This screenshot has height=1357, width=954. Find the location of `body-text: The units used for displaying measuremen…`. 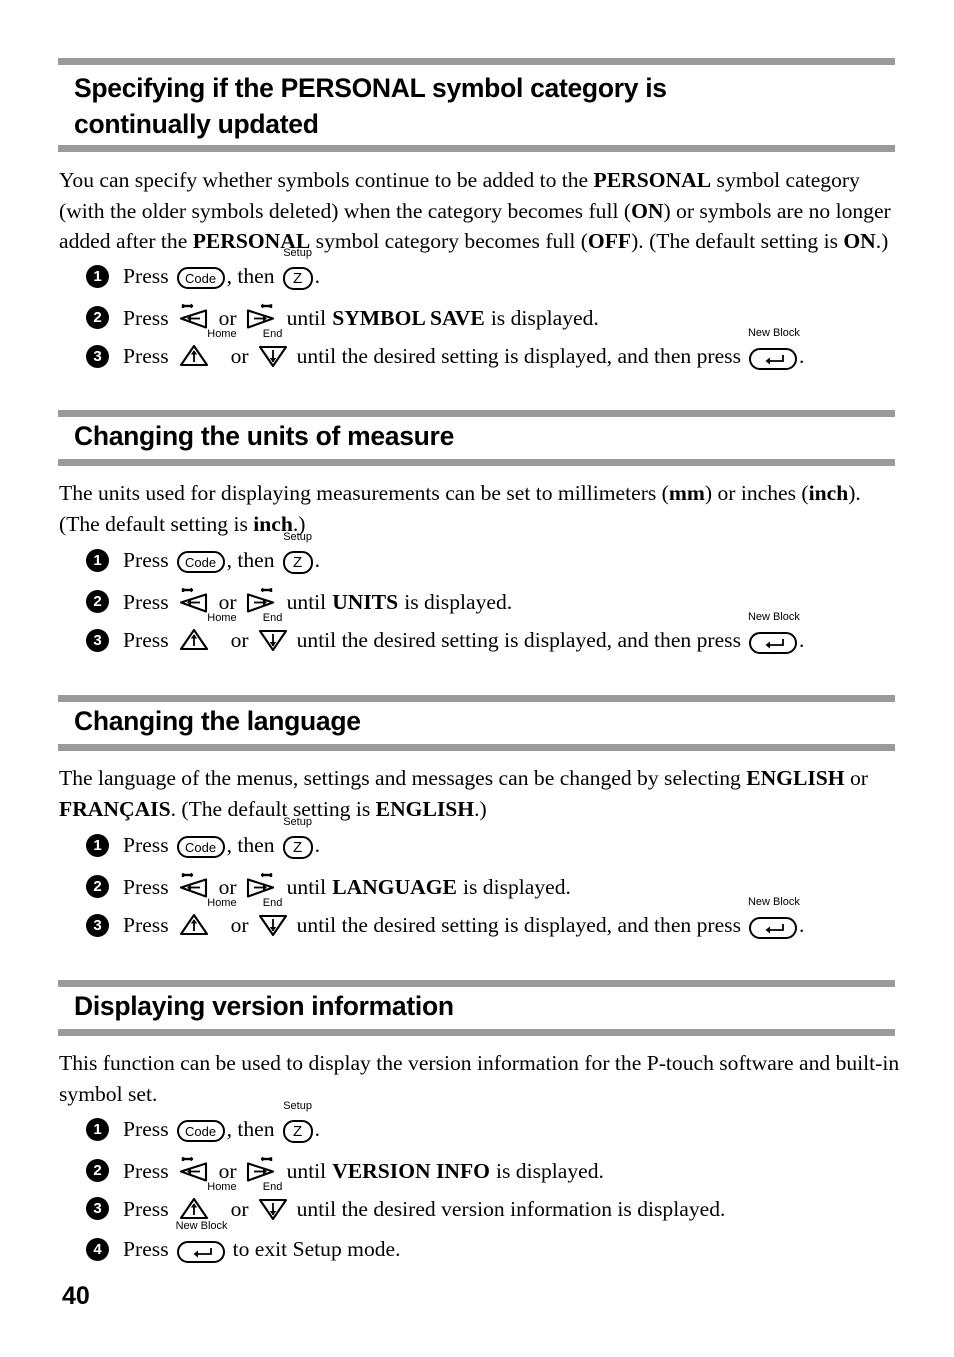

body-text: The units used for displaying measuremen… is located at coordinates (364, 493).